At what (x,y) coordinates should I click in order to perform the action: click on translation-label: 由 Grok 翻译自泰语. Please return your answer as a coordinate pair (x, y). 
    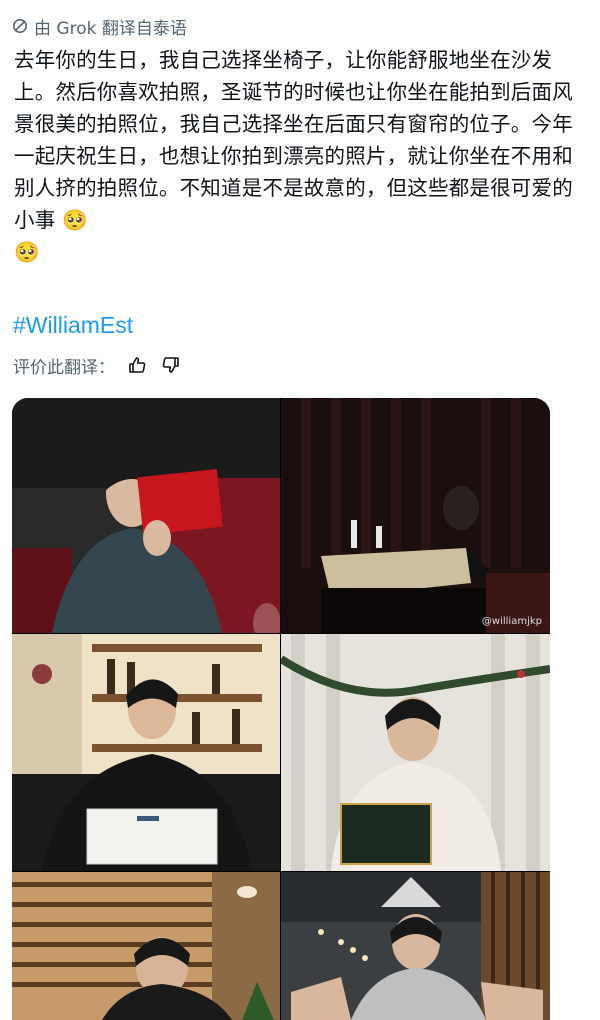
    Looking at the image, I should click on (110, 28).